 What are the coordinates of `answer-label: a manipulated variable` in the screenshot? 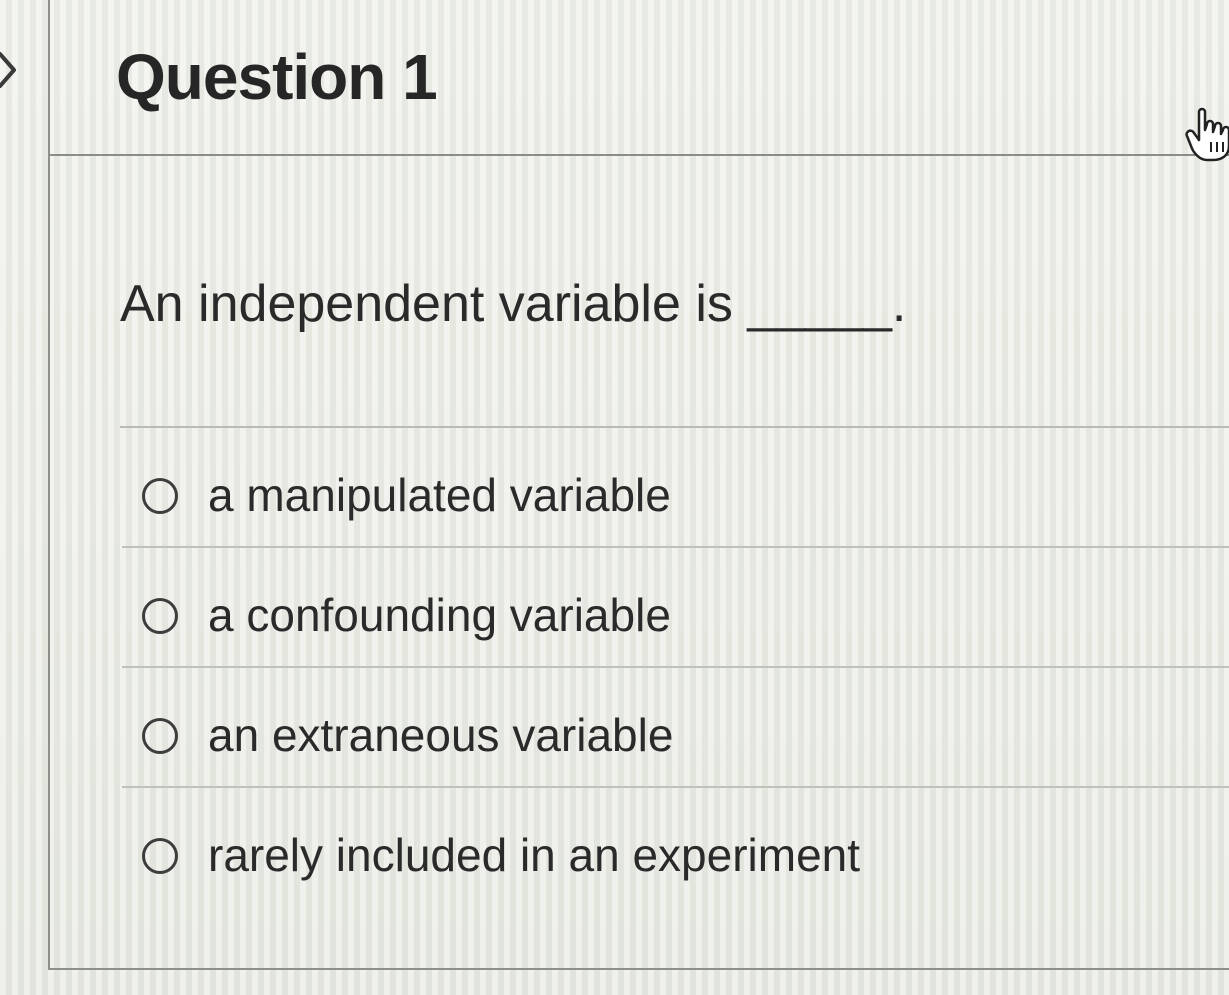 It's located at (439, 495).